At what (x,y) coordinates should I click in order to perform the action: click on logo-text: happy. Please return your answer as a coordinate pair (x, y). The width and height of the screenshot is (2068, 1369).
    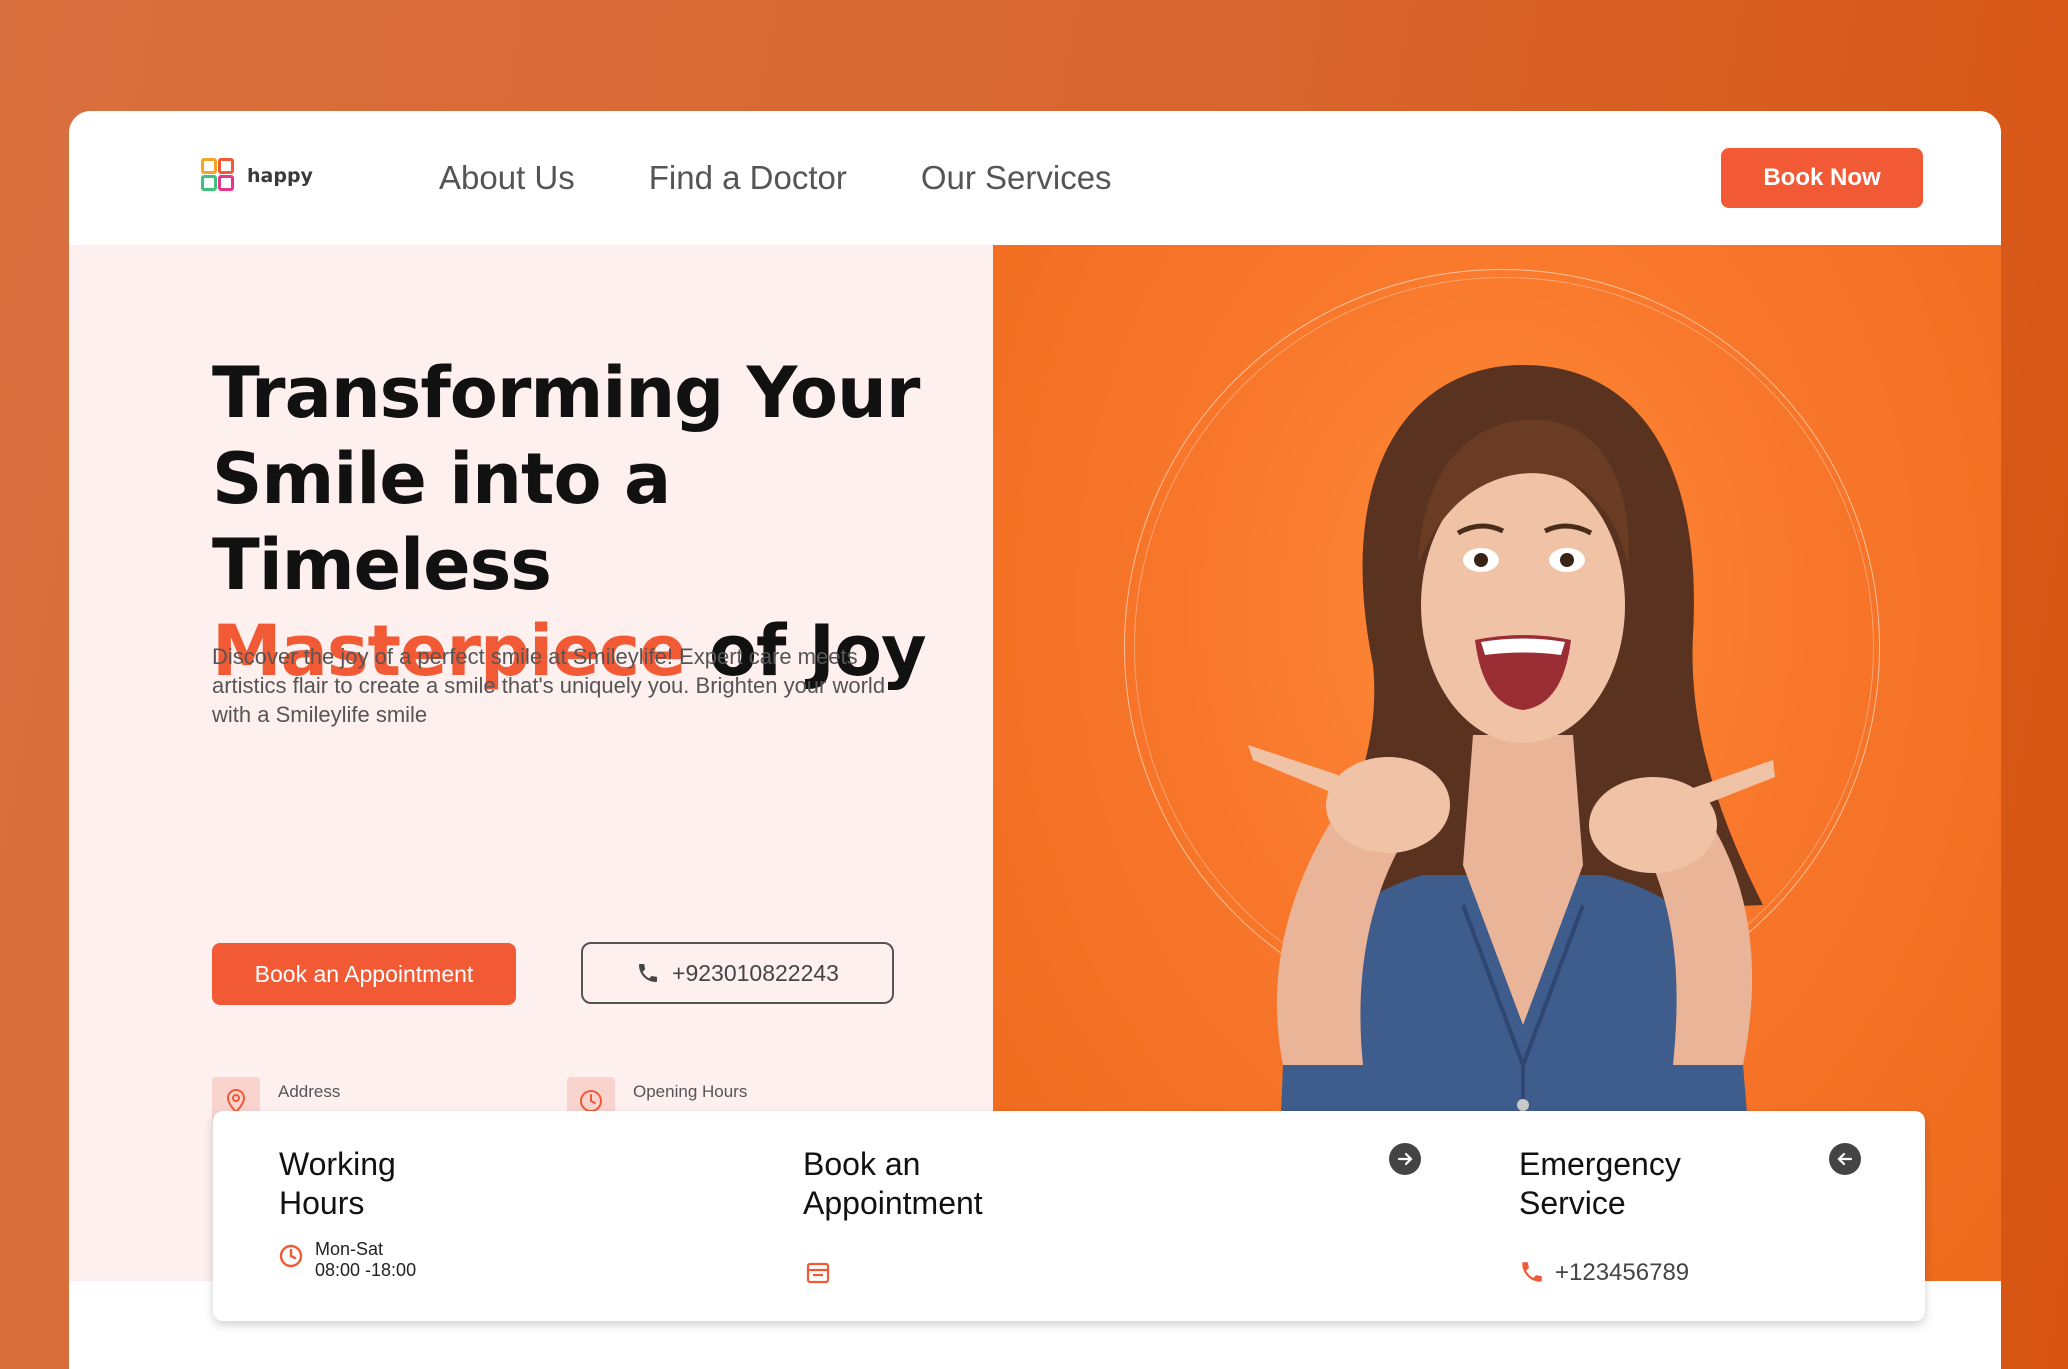
    Looking at the image, I should click on (280, 176).